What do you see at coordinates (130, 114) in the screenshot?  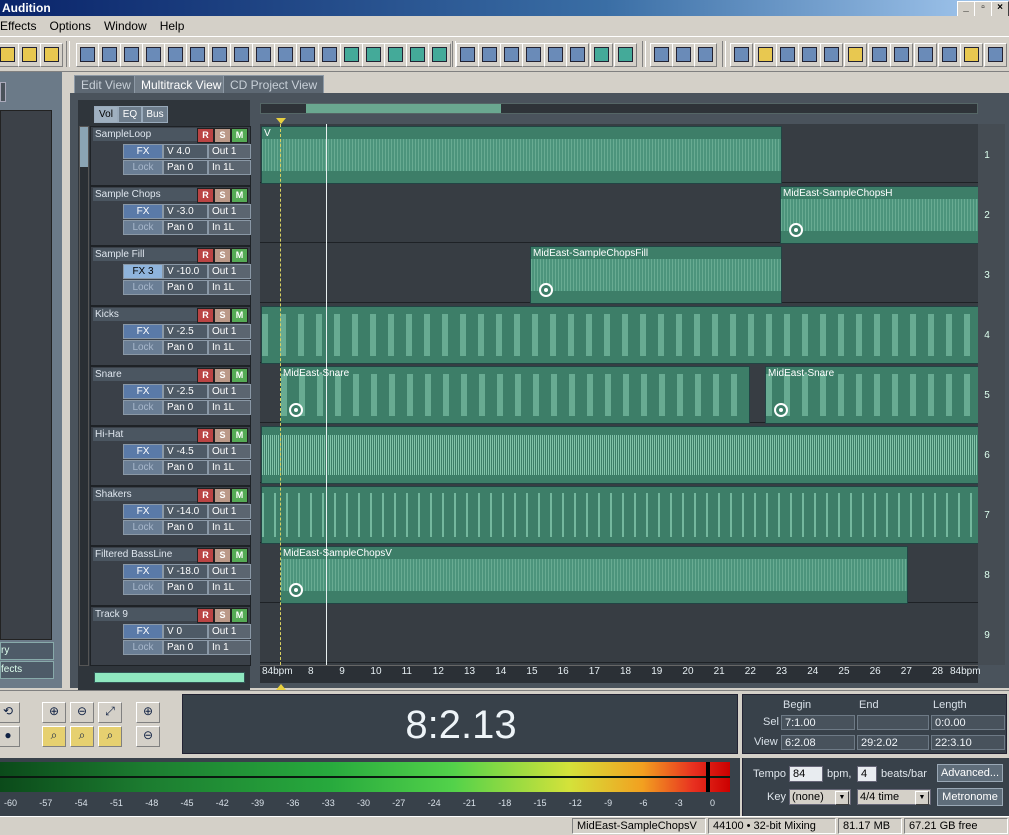 I see `eq-view-button: EQ` at bounding box center [130, 114].